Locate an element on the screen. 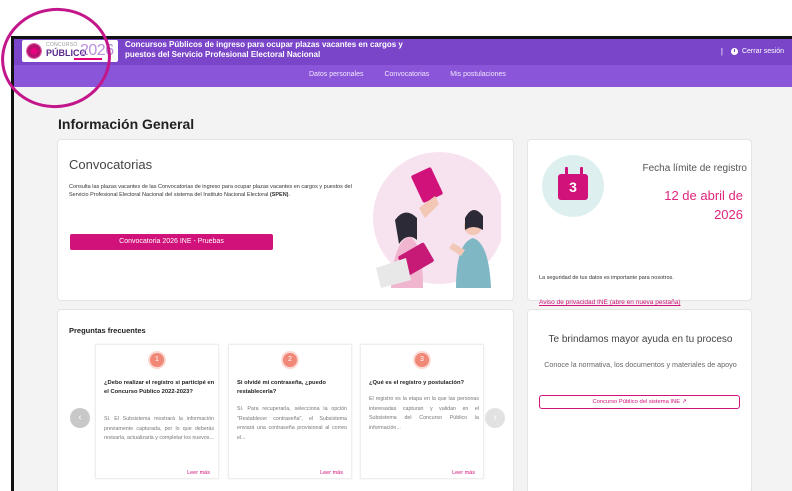 Image resolution: width=792 pixels, height=491 pixels. faq-question: ¿Qué es el registro y postulación? is located at coordinates (417, 383).